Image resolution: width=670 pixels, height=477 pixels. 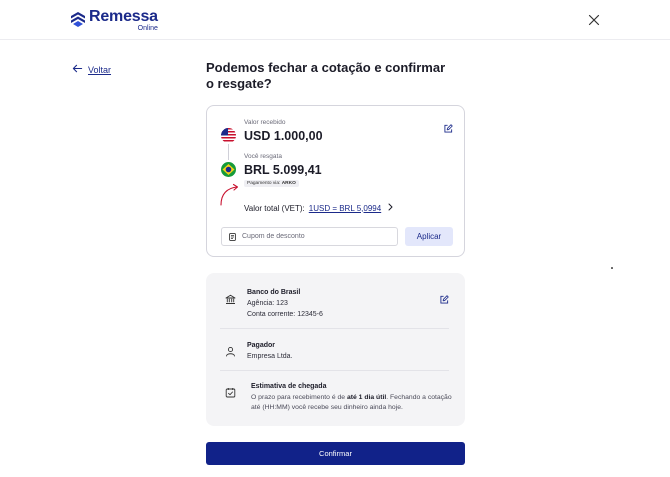 I want to click on us-flag-icon, so click(x=228, y=135).